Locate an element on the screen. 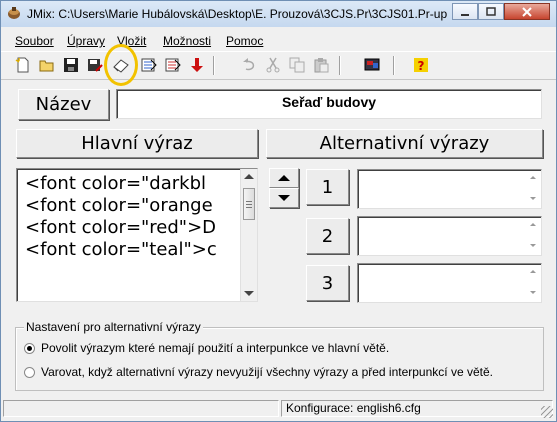 Image resolution: width=557 pixels, height=422 pixels. move-down-list-button is located at coordinates (284, 198).